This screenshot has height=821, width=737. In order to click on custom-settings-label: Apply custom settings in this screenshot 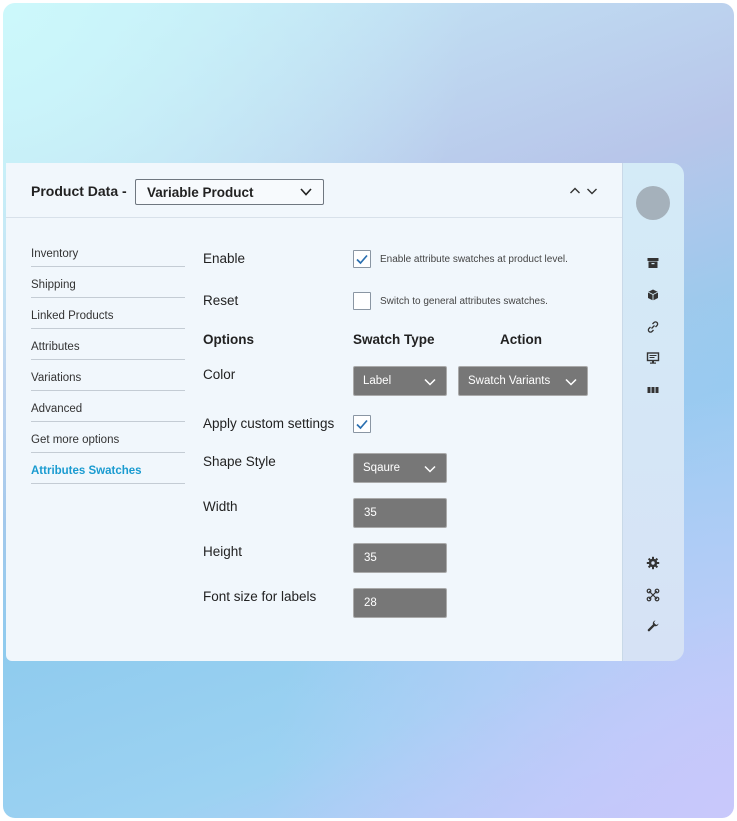, I will do `click(269, 423)`.